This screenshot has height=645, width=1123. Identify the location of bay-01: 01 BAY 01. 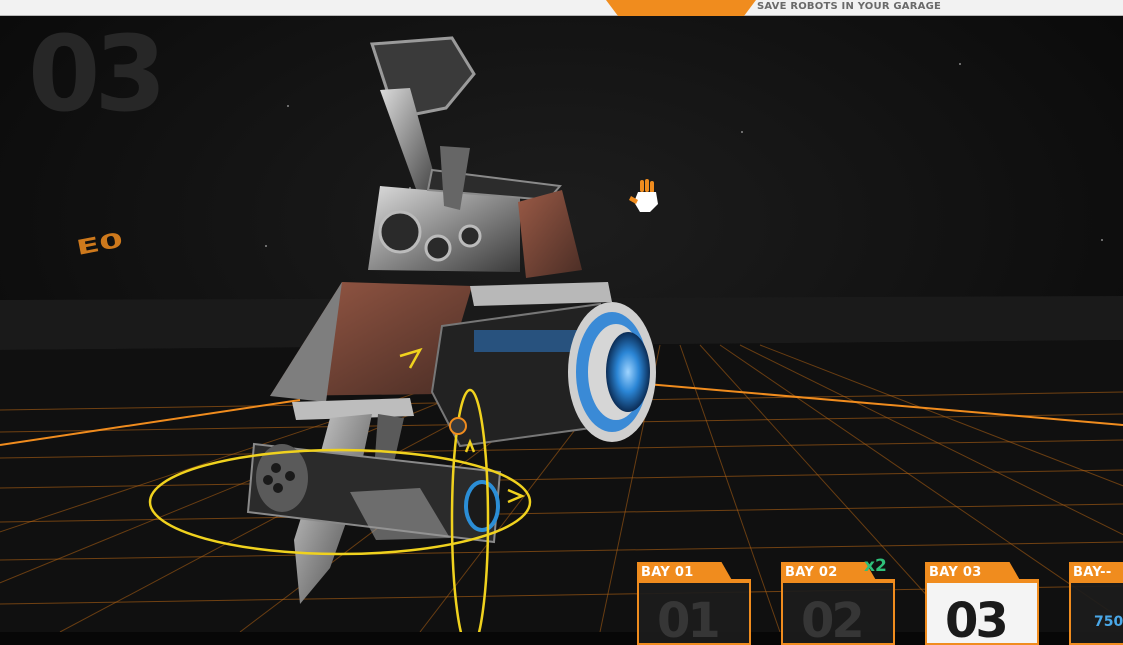
(694, 603).